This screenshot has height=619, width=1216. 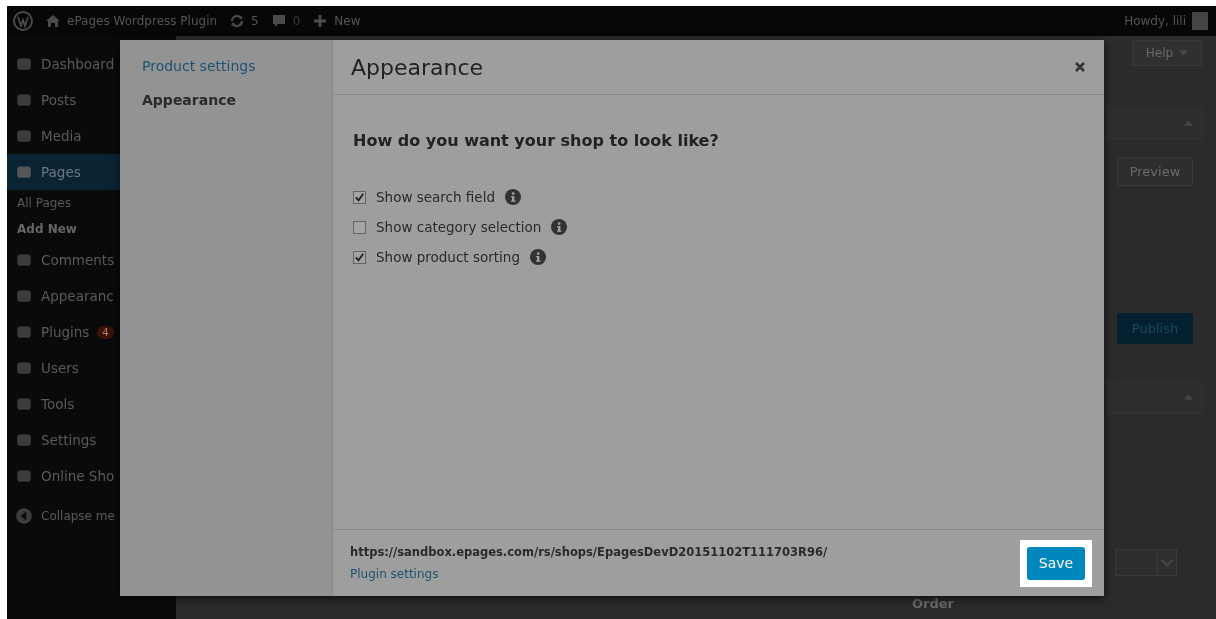 What do you see at coordinates (91, 476) in the screenshot?
I see `sidebar-item: Online Sho` at bounding box center [91, 476].